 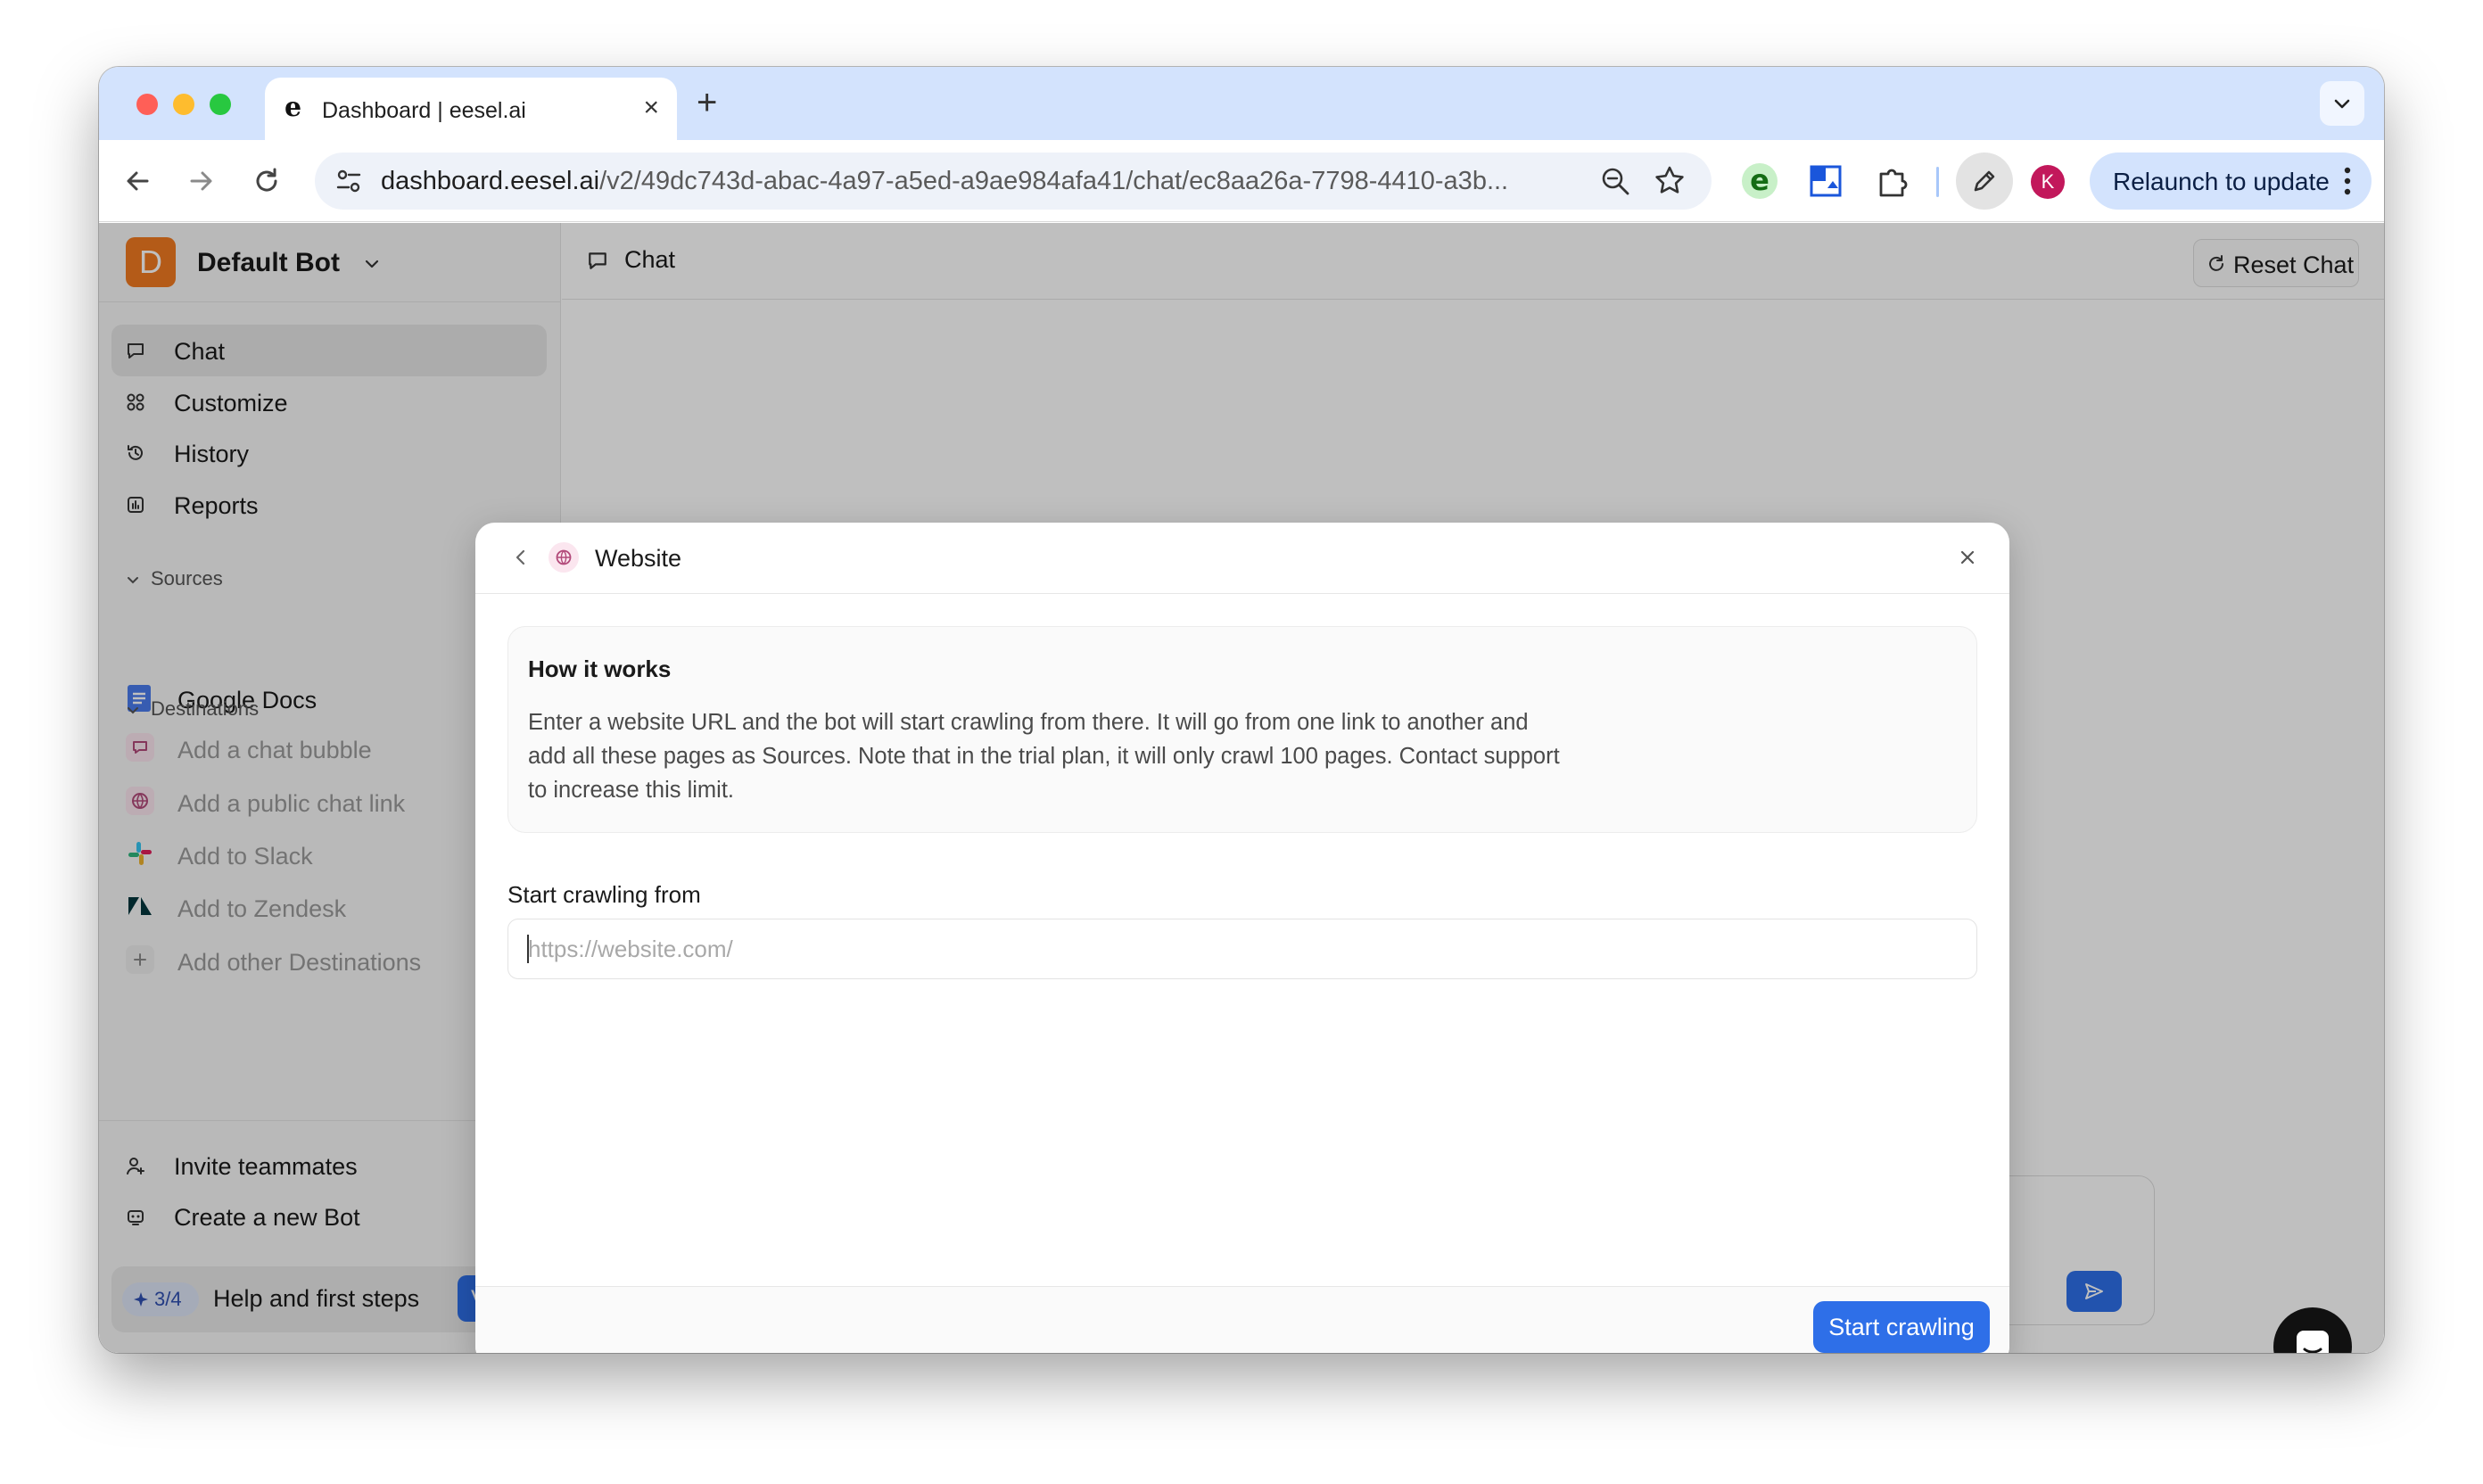 I want to click on zoom-icon, so click(x=1615, y=181).